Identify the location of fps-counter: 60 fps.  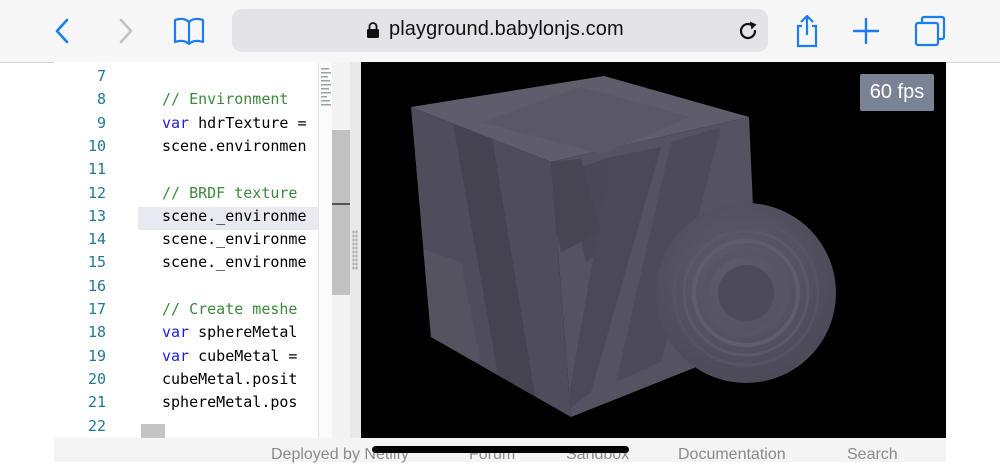
(897, 92).